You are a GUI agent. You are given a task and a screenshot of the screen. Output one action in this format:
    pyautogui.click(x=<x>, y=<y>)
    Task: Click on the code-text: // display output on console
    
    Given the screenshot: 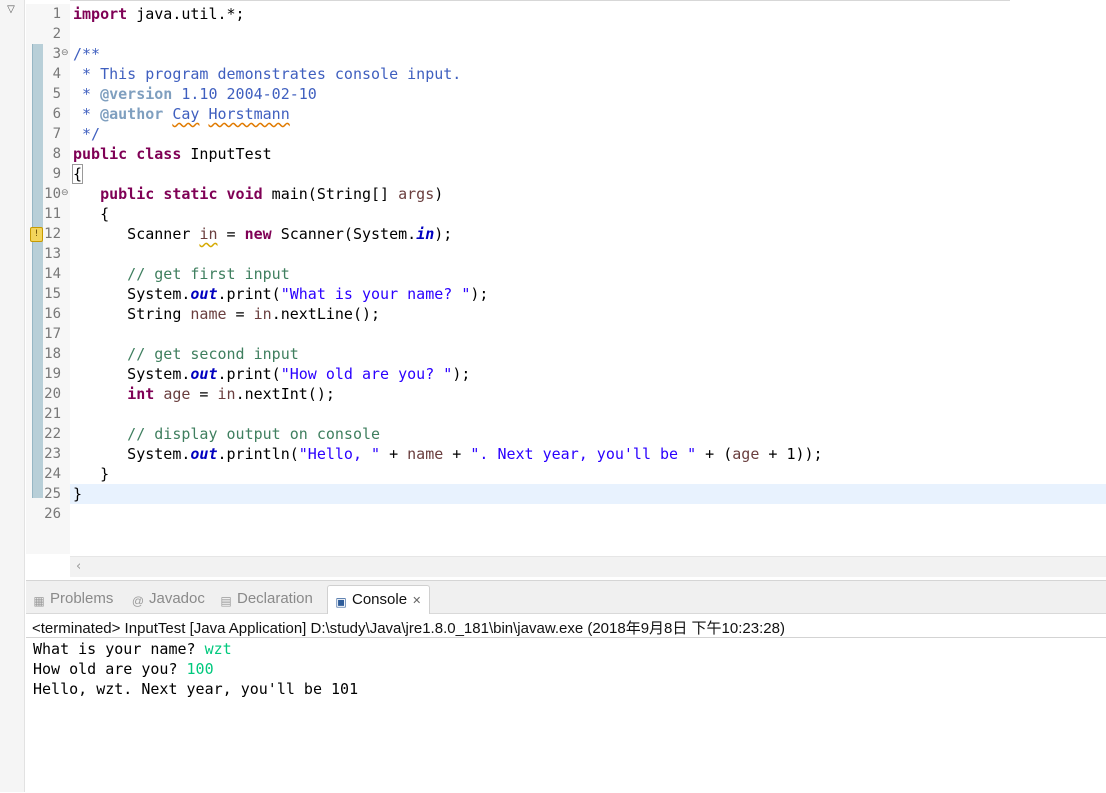 What is the action you would take?
    pyautogui.click(x=226, y=434)
    